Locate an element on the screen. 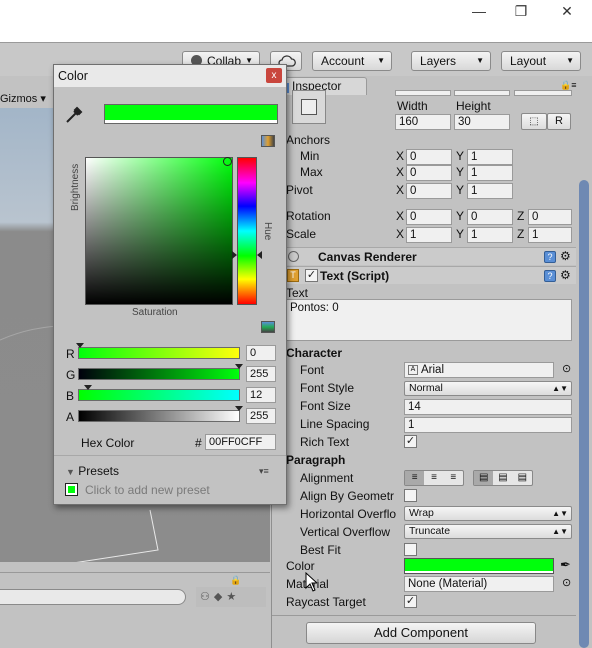 The height and width of the screenshot is (648, 592). axis-x-label: X is located at coordinates (400, 156).